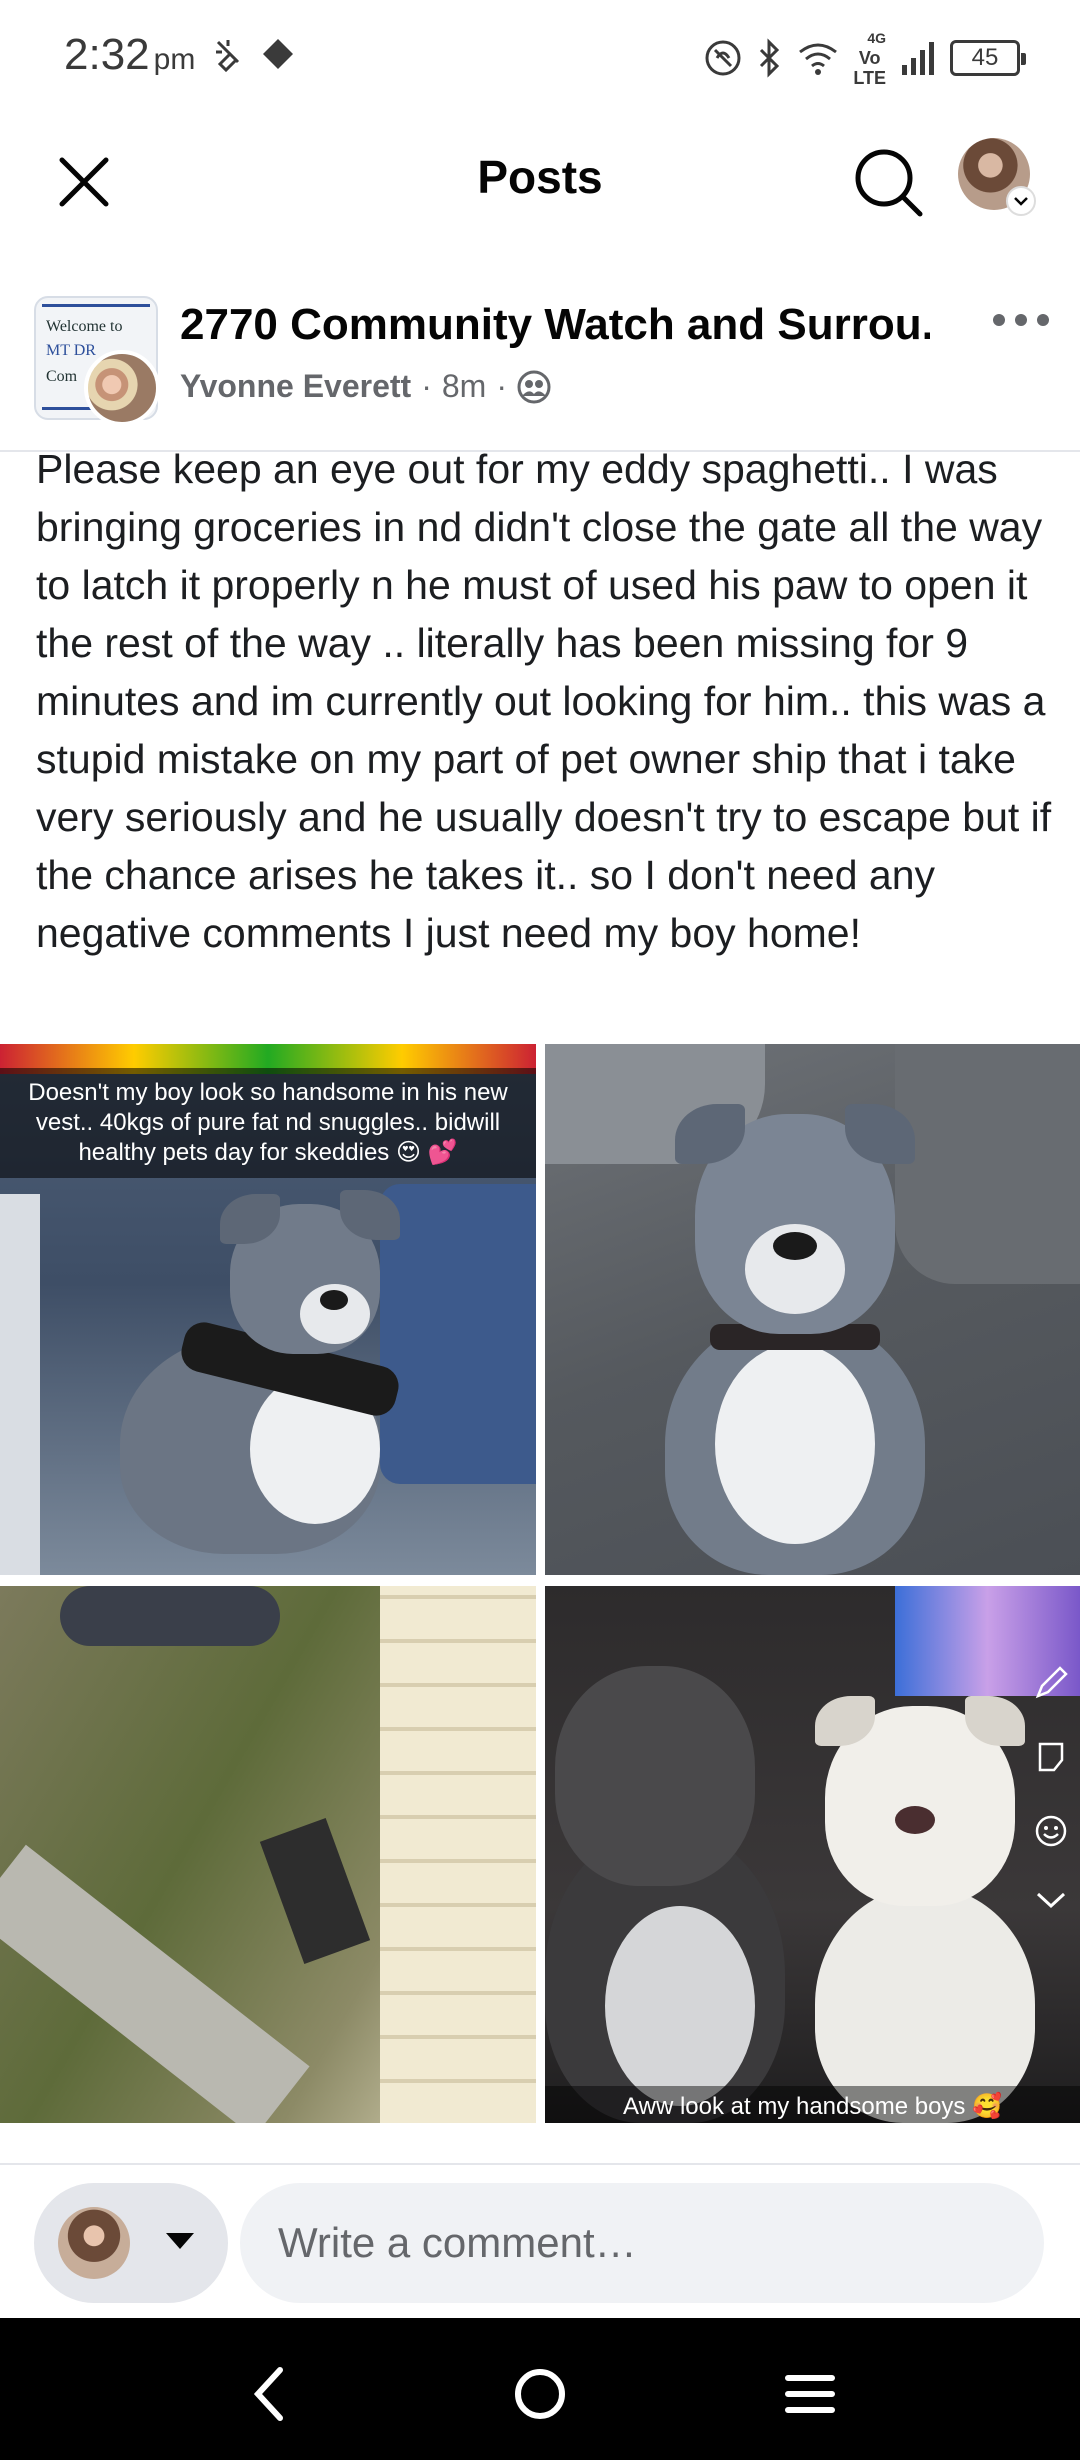 The image size is (1080, 2460). What do you see at coordinates (458, 1334) in the screenshot?
I see `photo-couch` at bounding box center [458, 1334].